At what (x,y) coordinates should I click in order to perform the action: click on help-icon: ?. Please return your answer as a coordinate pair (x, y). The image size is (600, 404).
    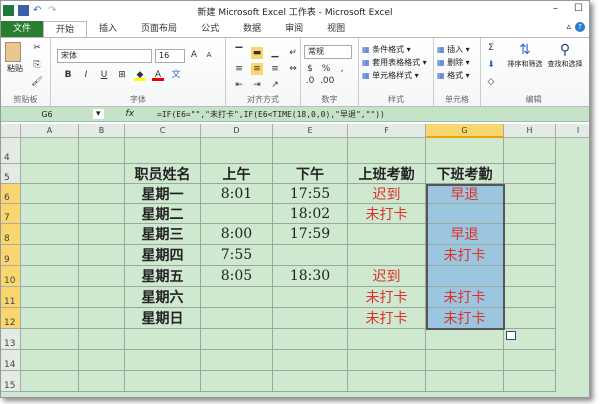
    Looking at the image, I should click on (580, 27).